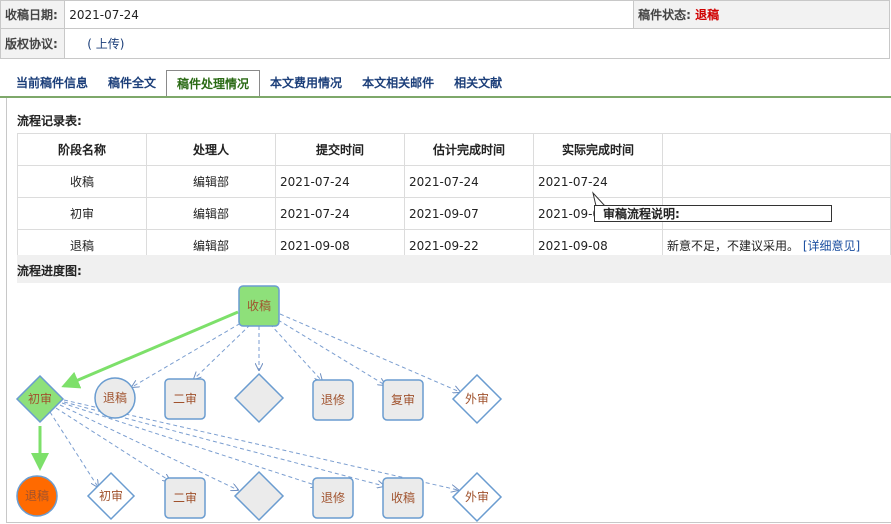 The height and width of the screenshot is (524, 891). I want to click on node-tuixiu-2: 退修, so click(333, 498).